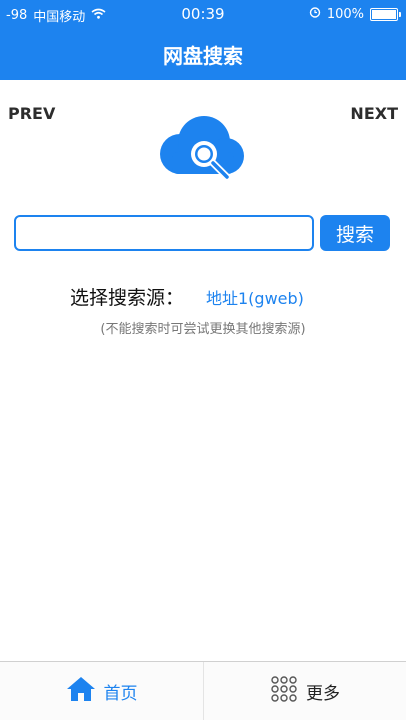 This screenshot has width=406, height=720. Describe the element at coordinates (355, 233) in the screenshot. I see `search-button: 搜索` at that location.